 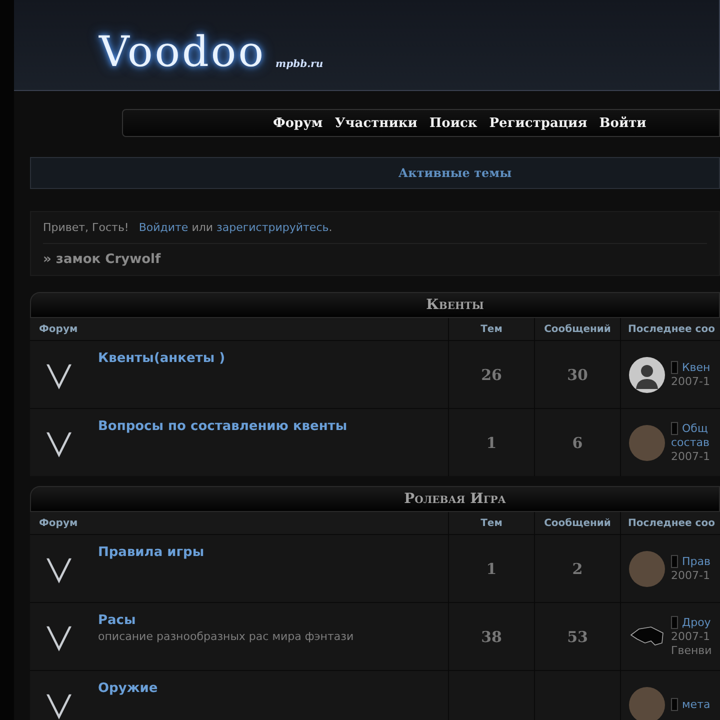 I want to click on breadcrumb: » замок Crywolf, so click(x=375, y=259).